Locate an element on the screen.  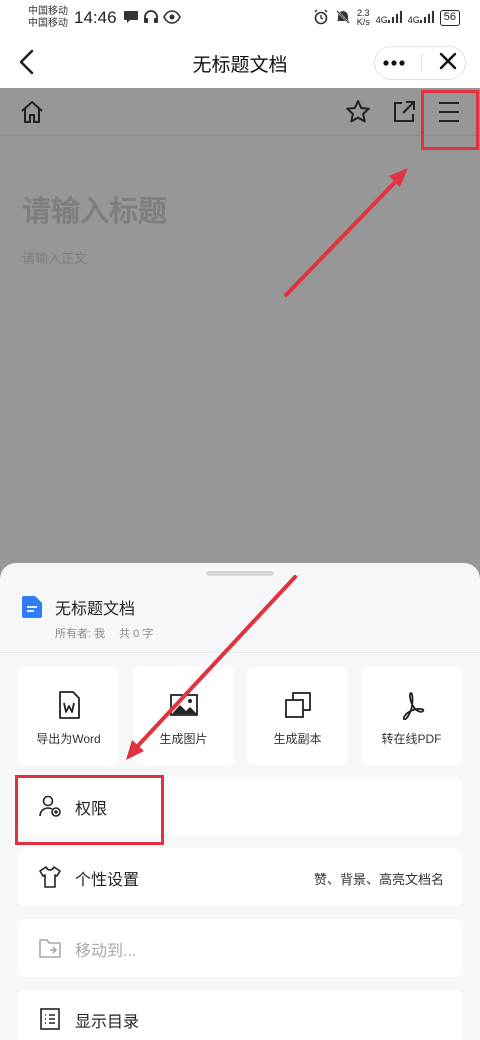
annotation-highlight-permission is located at coordinates (89, 810).